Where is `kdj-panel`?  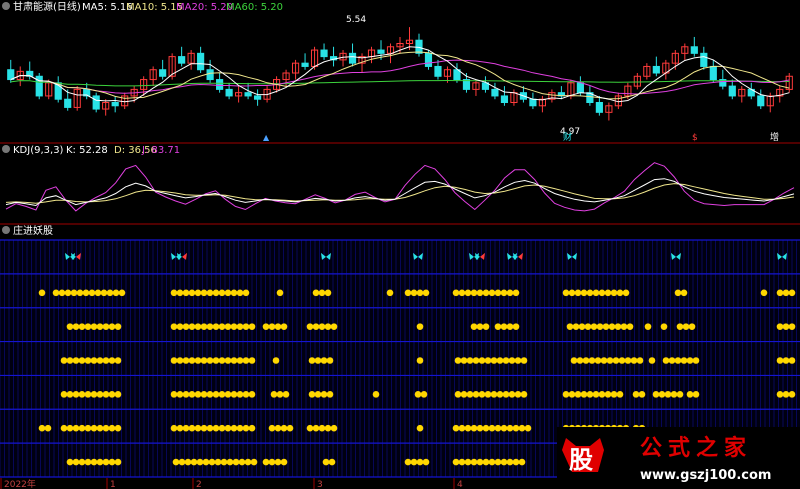 kdj-panel is located at coordinates (400, 187).